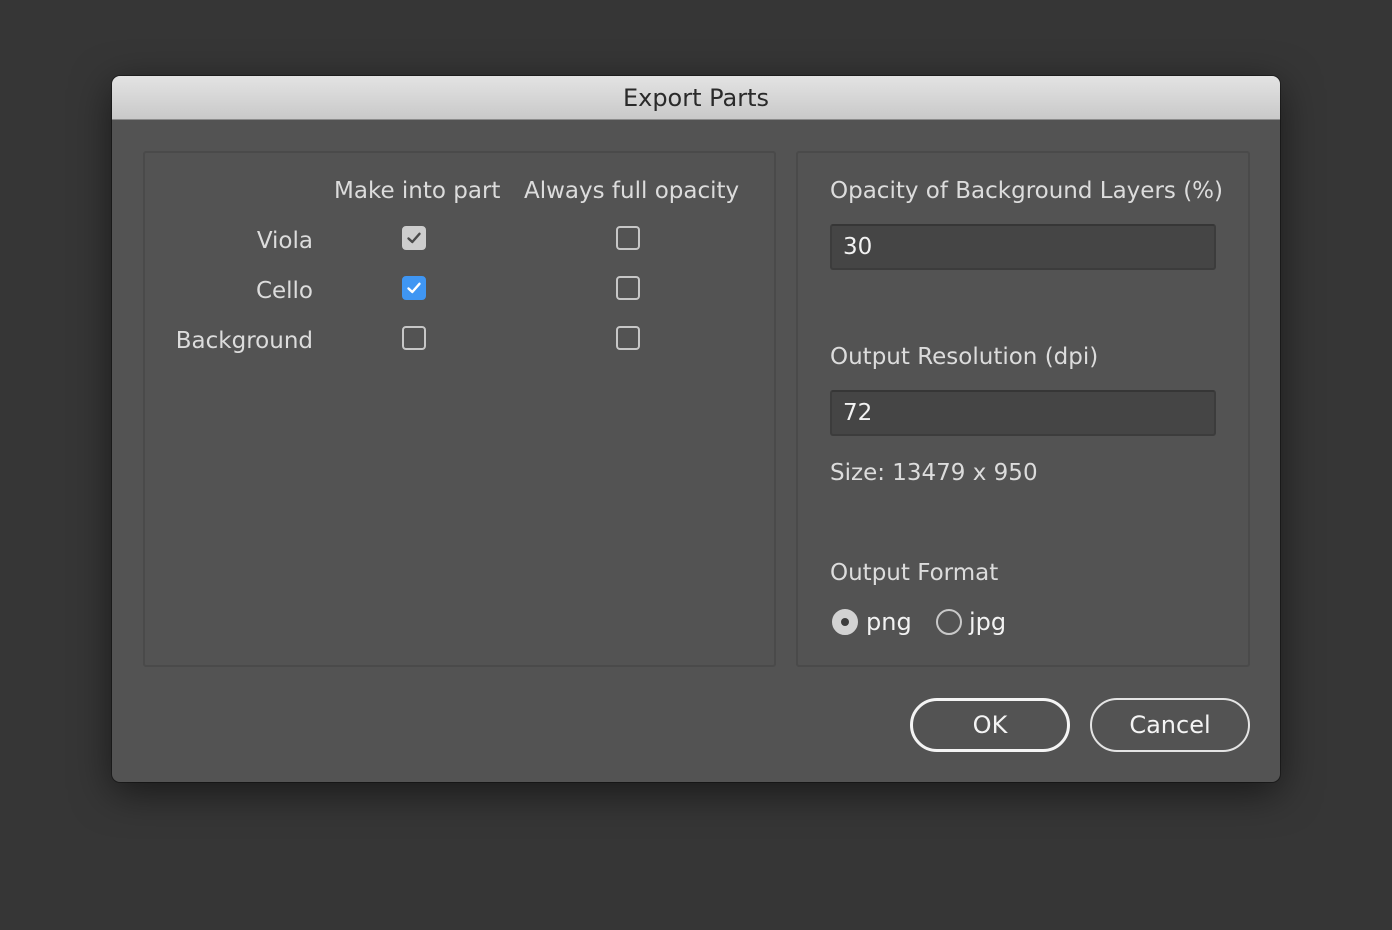 The image size is (1392, 930). I want to click on opacity-label: Opacity of Background Layers (%), so click(1026, 191).